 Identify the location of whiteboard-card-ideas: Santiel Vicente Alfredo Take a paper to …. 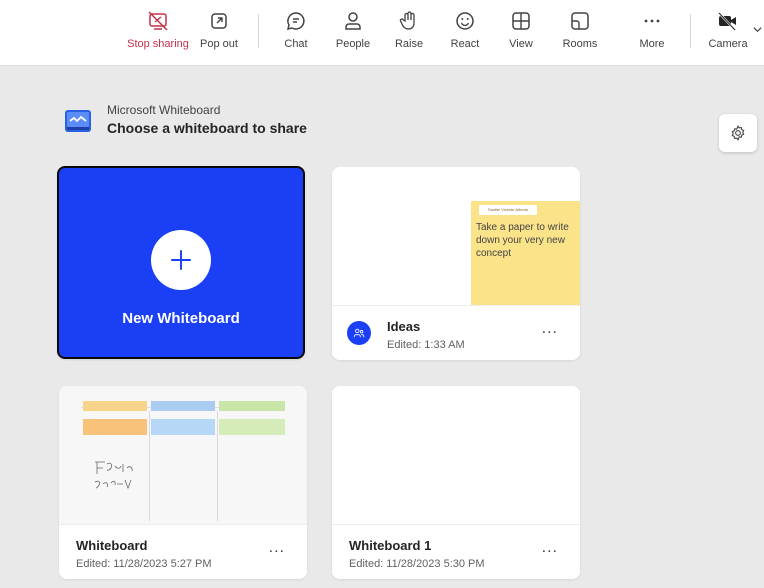
(456, 263).